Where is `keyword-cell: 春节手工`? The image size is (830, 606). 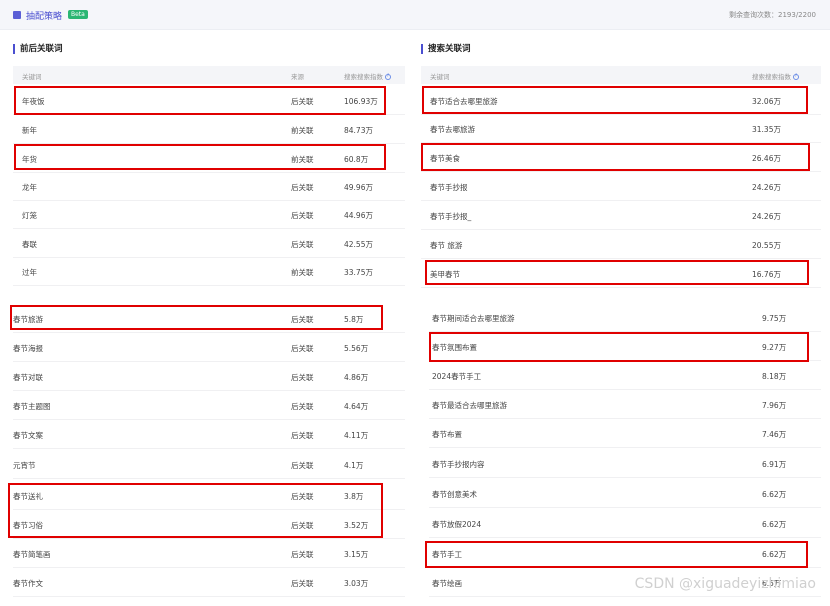
keyword-cell: 春节手工 is located at coordinates (447, 554).